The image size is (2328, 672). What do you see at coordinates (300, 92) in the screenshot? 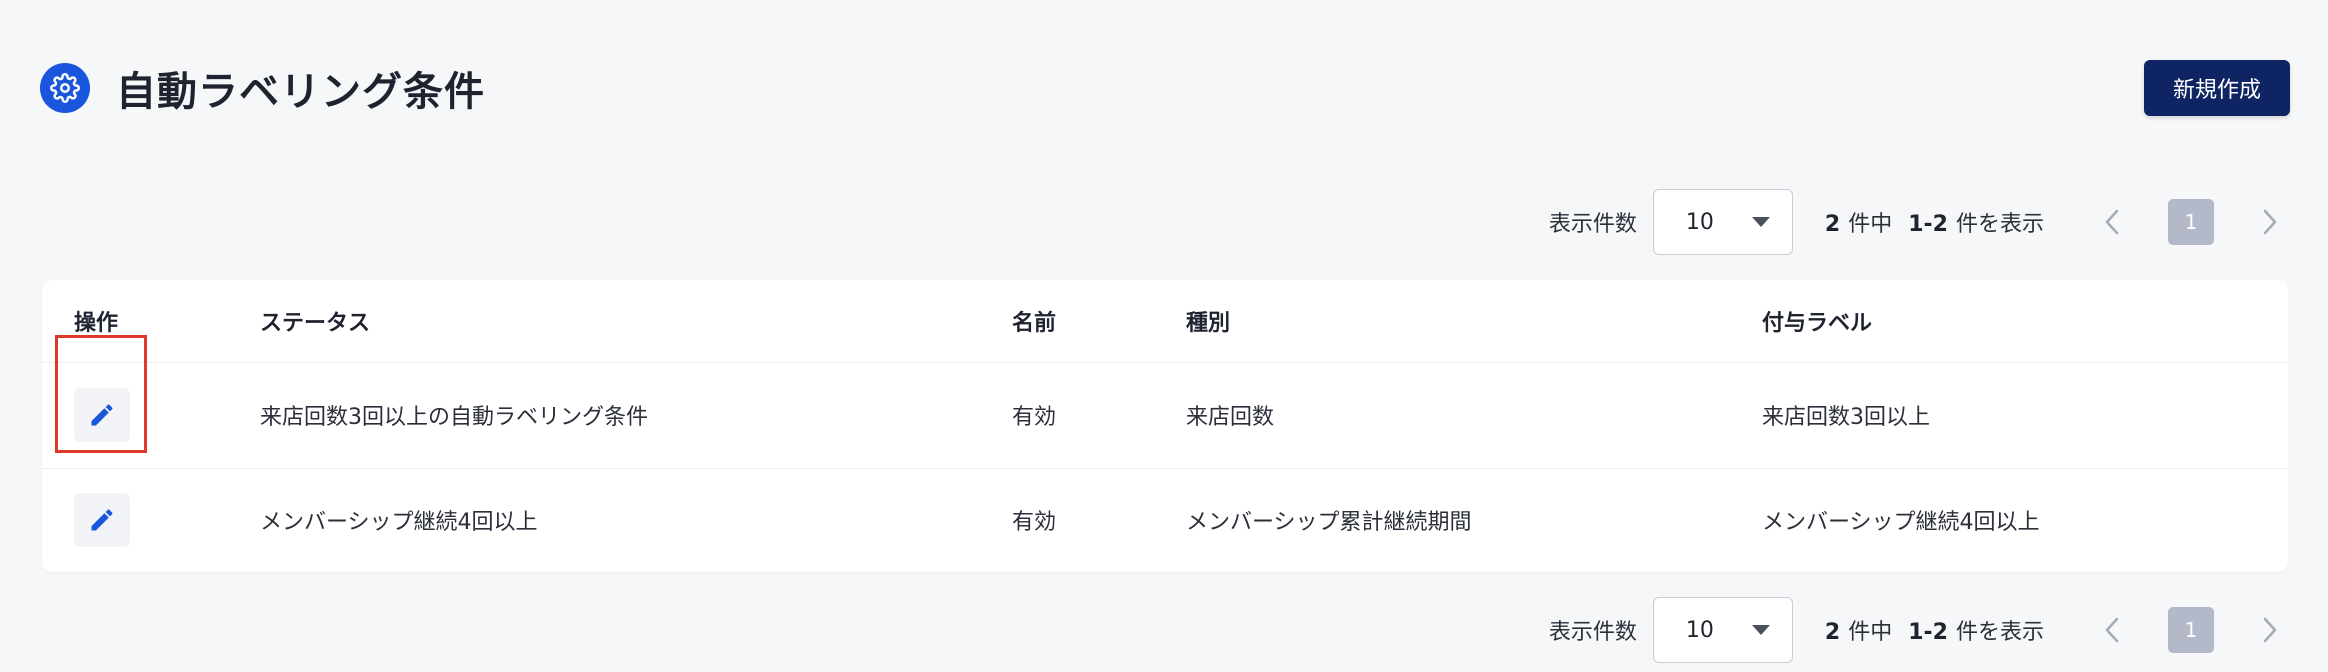
I see `page-title: 自動ラベリング条件` at bounding box center [300, 92].